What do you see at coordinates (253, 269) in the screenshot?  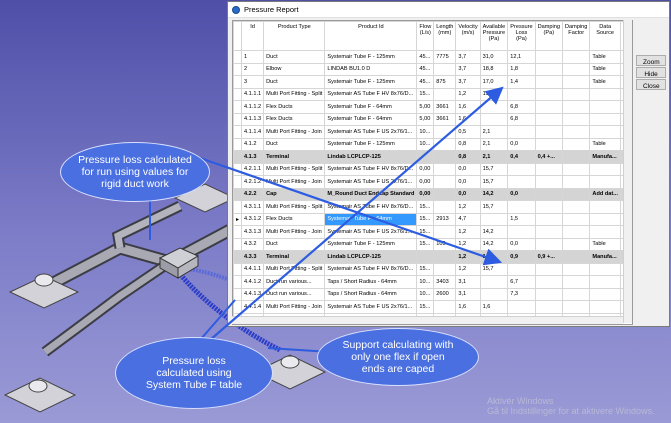 I see `table-cell: 4.4.1.1` at bounding box center [253, 269].